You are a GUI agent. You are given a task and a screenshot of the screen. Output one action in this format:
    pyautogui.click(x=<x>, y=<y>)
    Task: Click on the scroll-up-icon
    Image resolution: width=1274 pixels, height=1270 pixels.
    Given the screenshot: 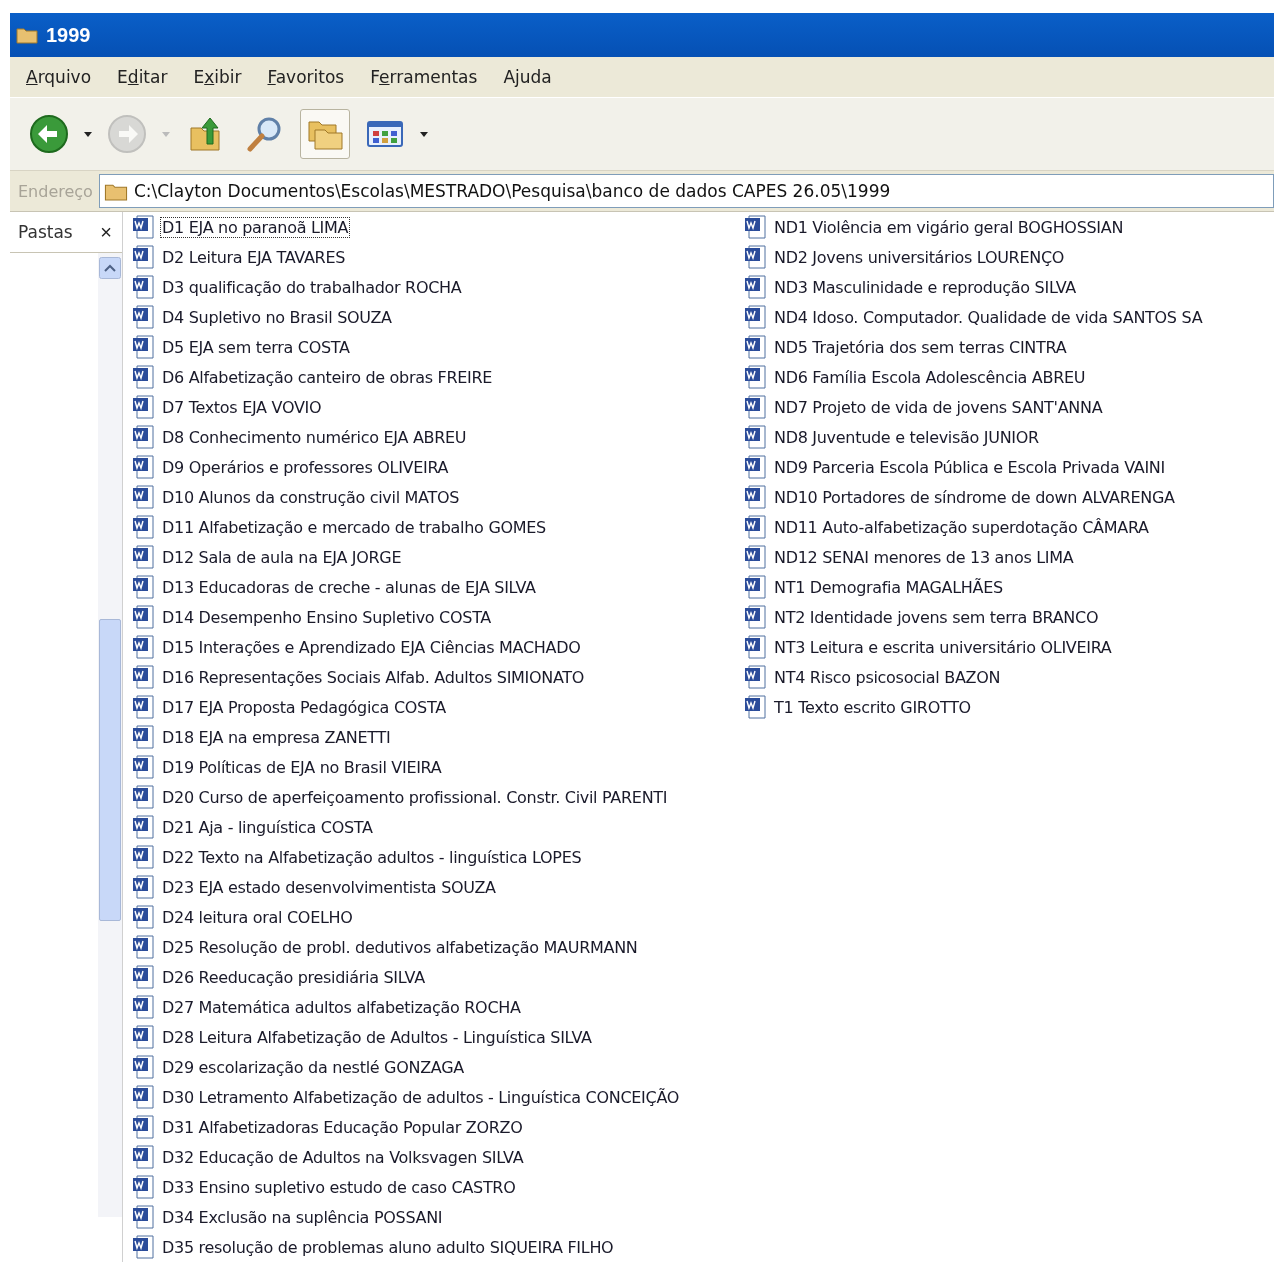 What is the action you would take?
    pyautogui.click(x=110, y=268)
    